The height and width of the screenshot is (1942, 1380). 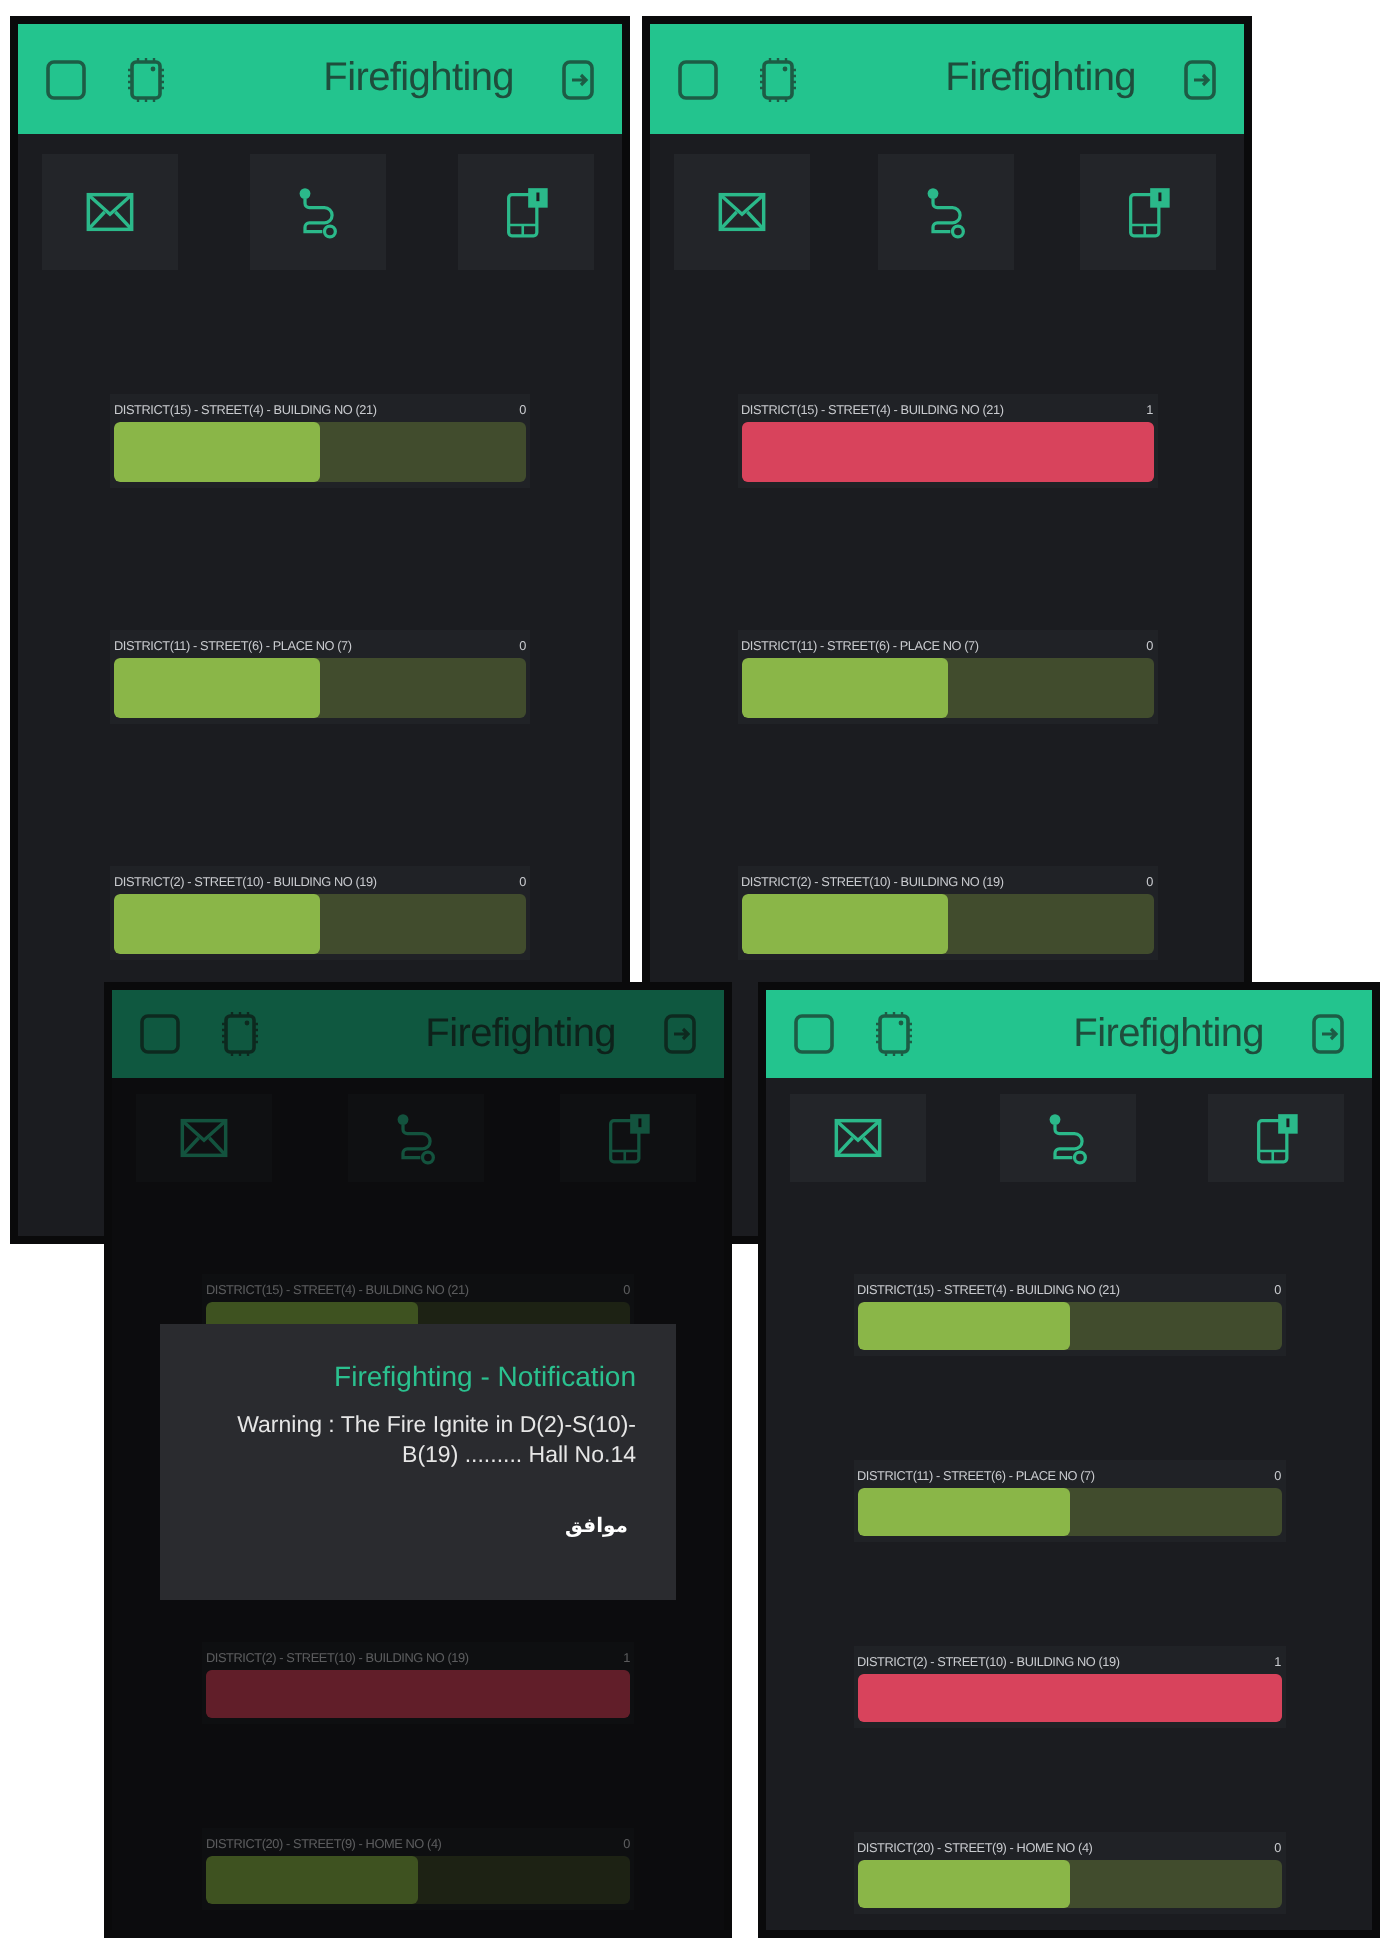 What do you see at coordinates (485, 1376) in the screenshot?
I see `dialog-title: Firefighting - Notification` at bounding box center [485, 1376].